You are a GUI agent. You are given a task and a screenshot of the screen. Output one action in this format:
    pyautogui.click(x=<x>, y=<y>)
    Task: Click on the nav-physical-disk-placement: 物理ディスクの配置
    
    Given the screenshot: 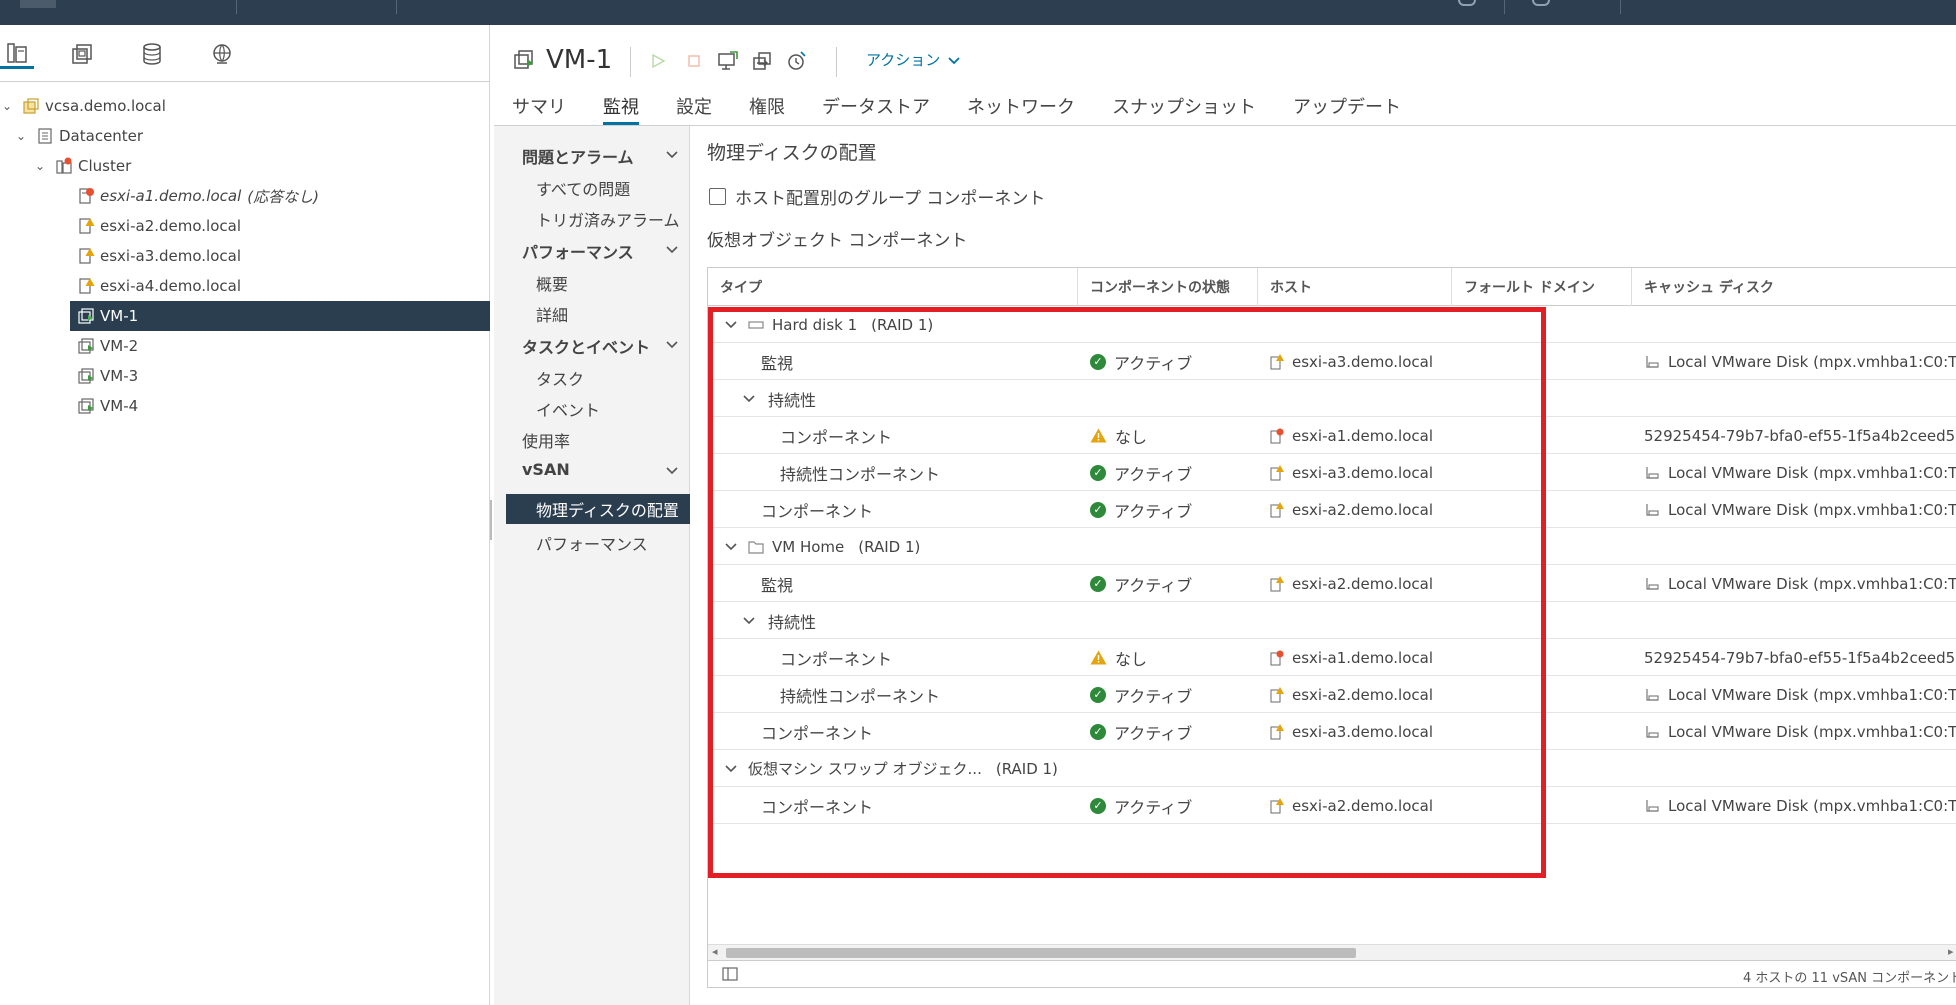 What is the action you would take?
    pyautogui.click(x=598, y=509)
    